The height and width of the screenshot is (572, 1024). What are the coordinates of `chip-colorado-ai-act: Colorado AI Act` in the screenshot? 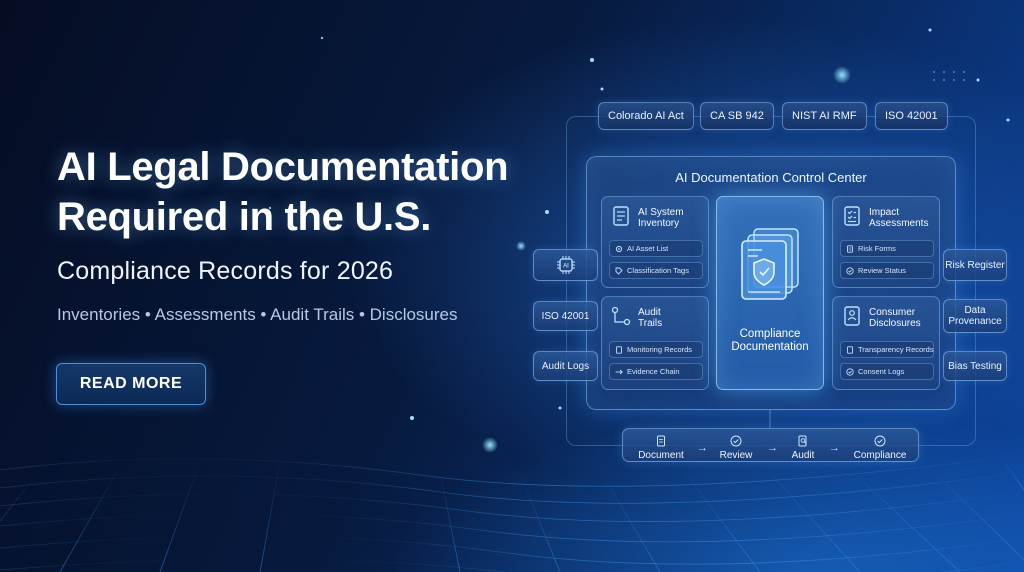 It's located at (646, 116).